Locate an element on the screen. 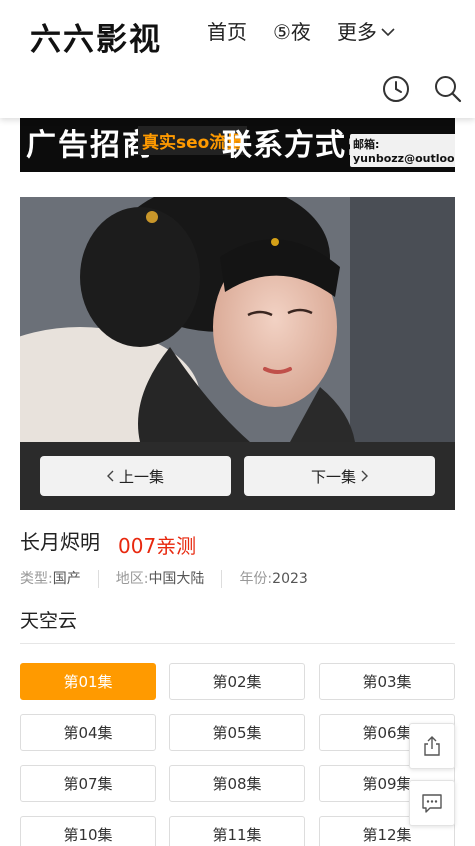 The width and height of the screenshot is (475, 846). episode-button: 第03集 is located at coordinates (387, 681).